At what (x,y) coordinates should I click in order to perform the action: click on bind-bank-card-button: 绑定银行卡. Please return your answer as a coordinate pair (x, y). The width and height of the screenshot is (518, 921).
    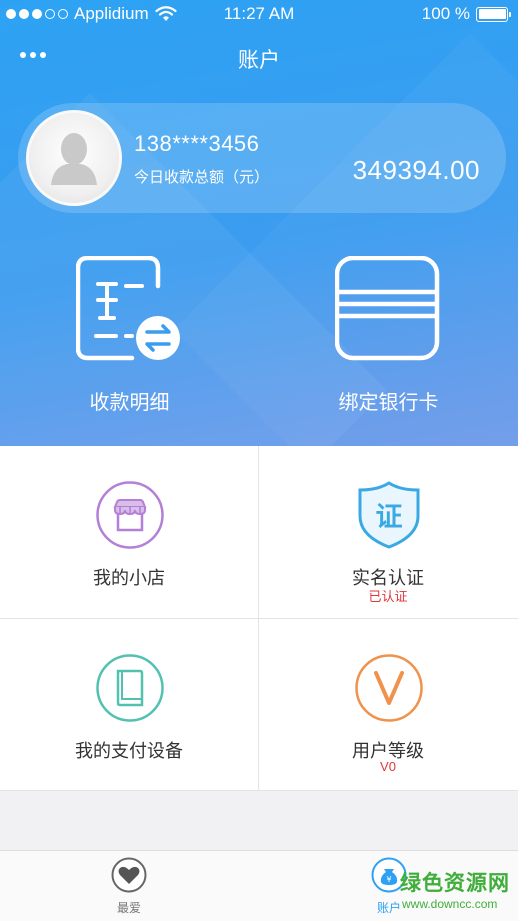
    Looking at the image, I should click on (388, 334).